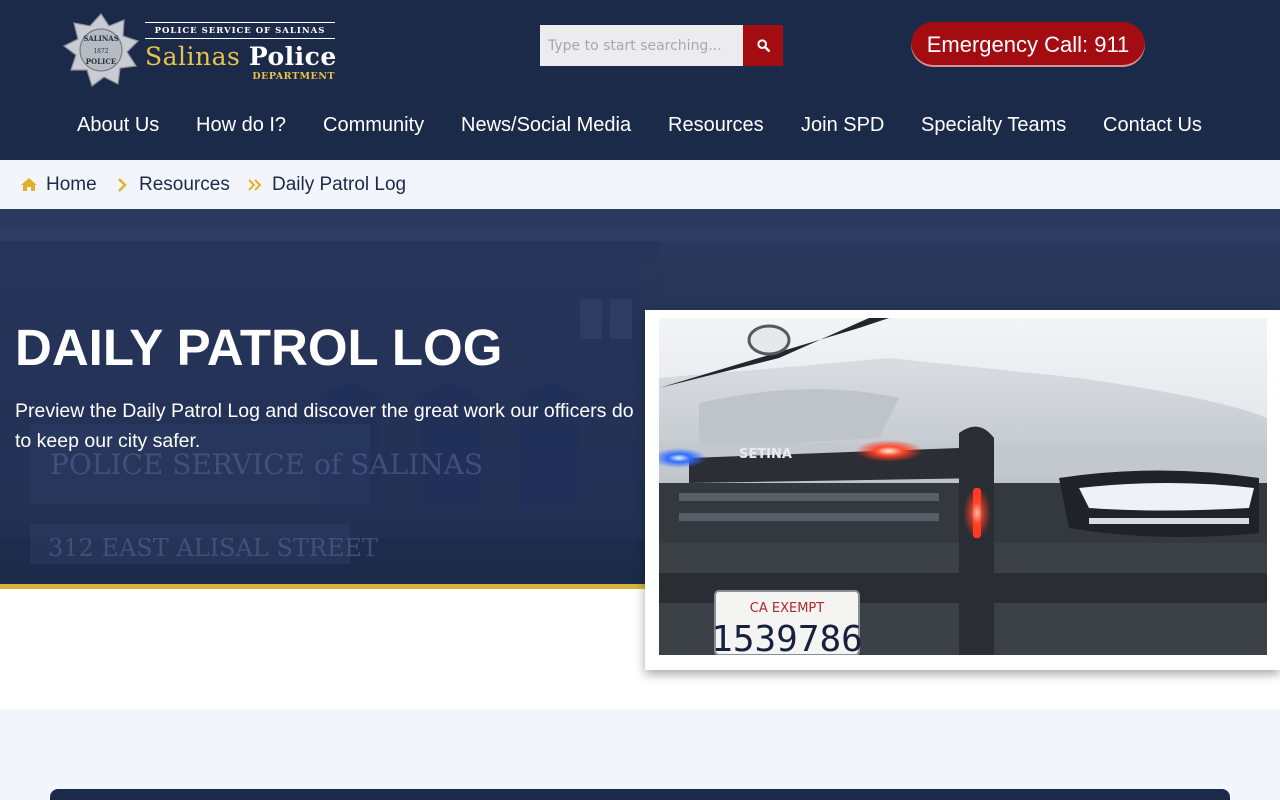 The width and height of the screenshot is (1280, 800). I want to click on nav-contact-us: Contact Us, so click(1152, 125).